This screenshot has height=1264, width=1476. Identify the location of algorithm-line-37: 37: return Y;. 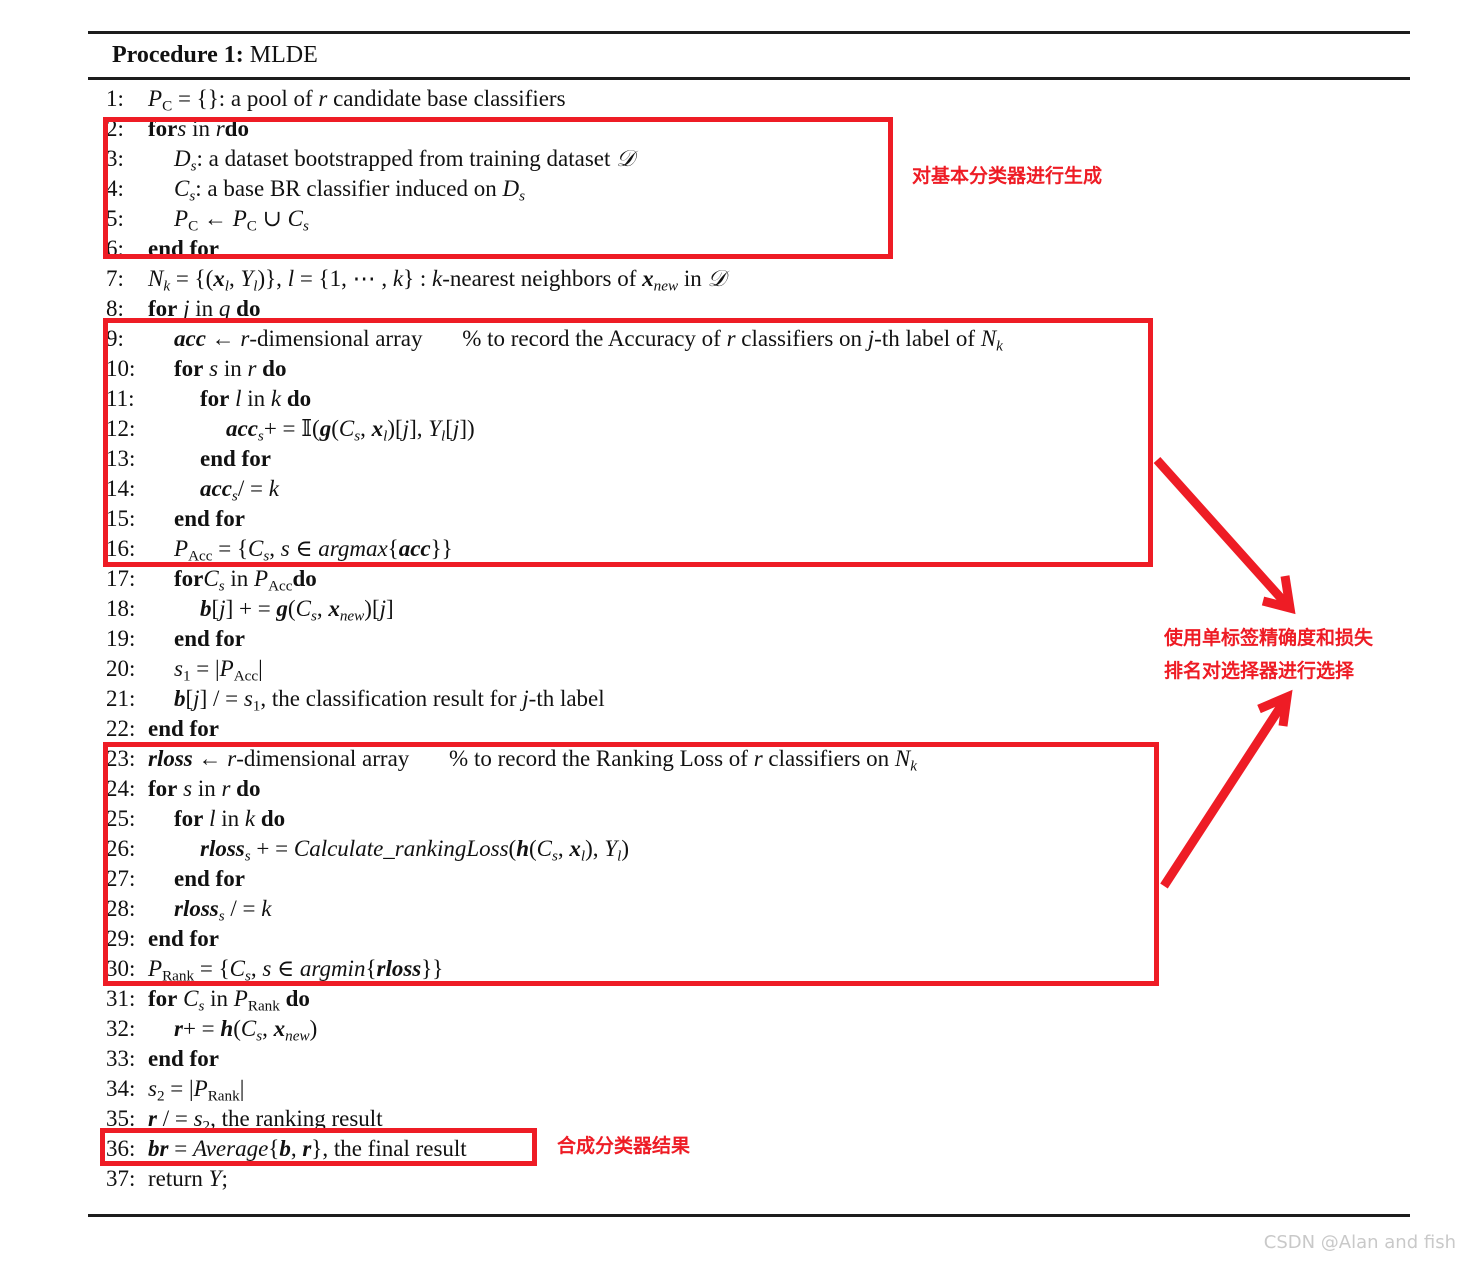
(756, 1179).